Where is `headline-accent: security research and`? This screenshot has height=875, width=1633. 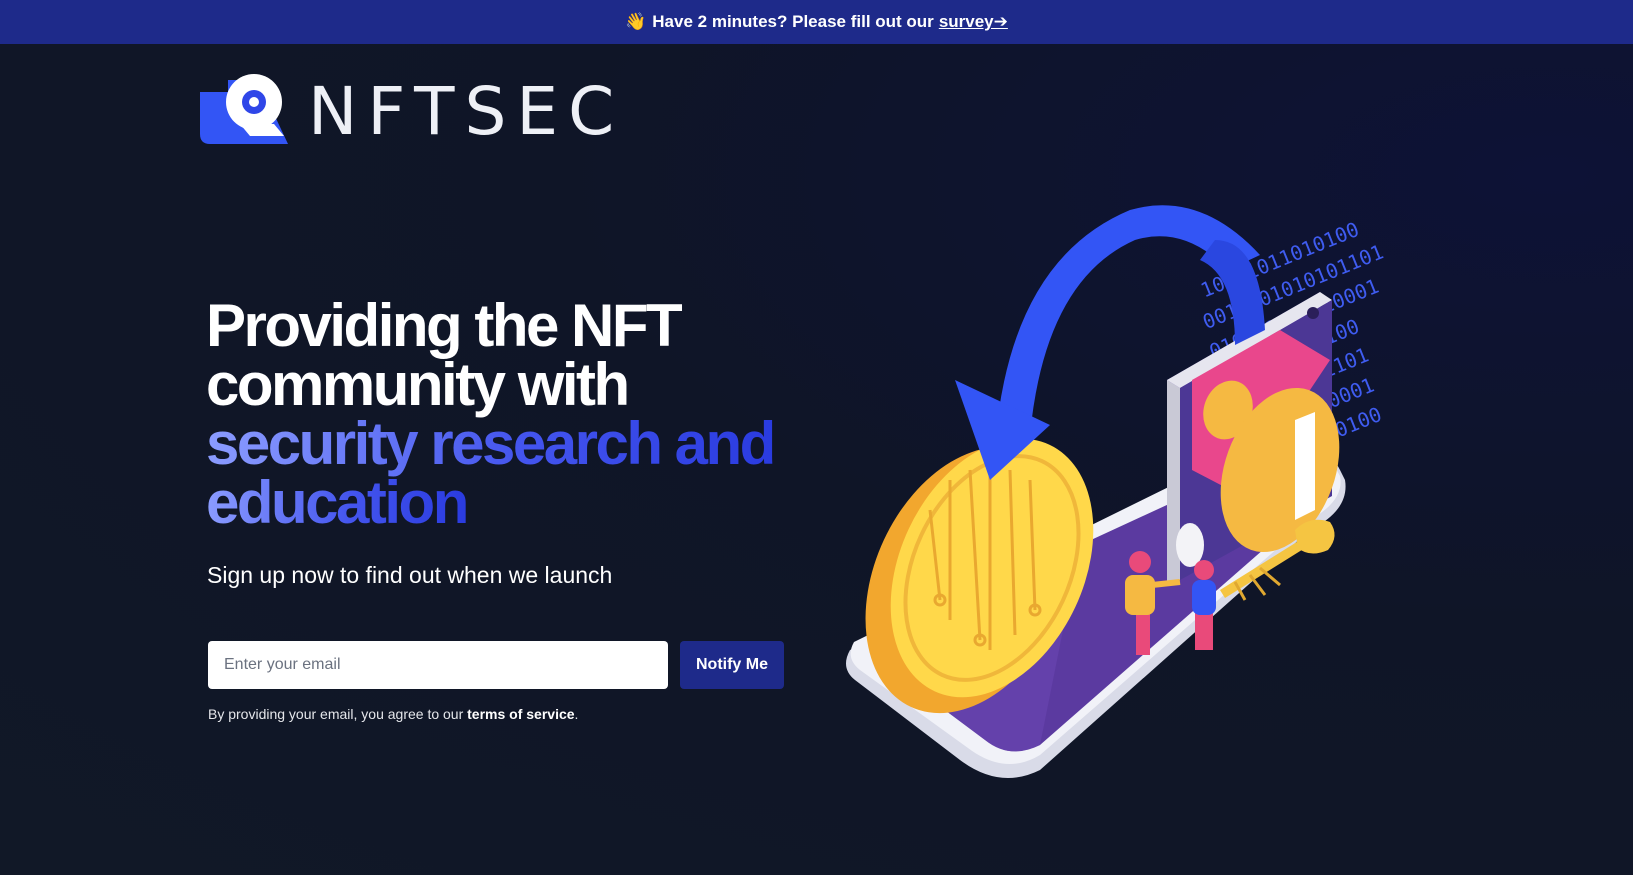
headline-accent: security research and is located at coordinates (491, 443).